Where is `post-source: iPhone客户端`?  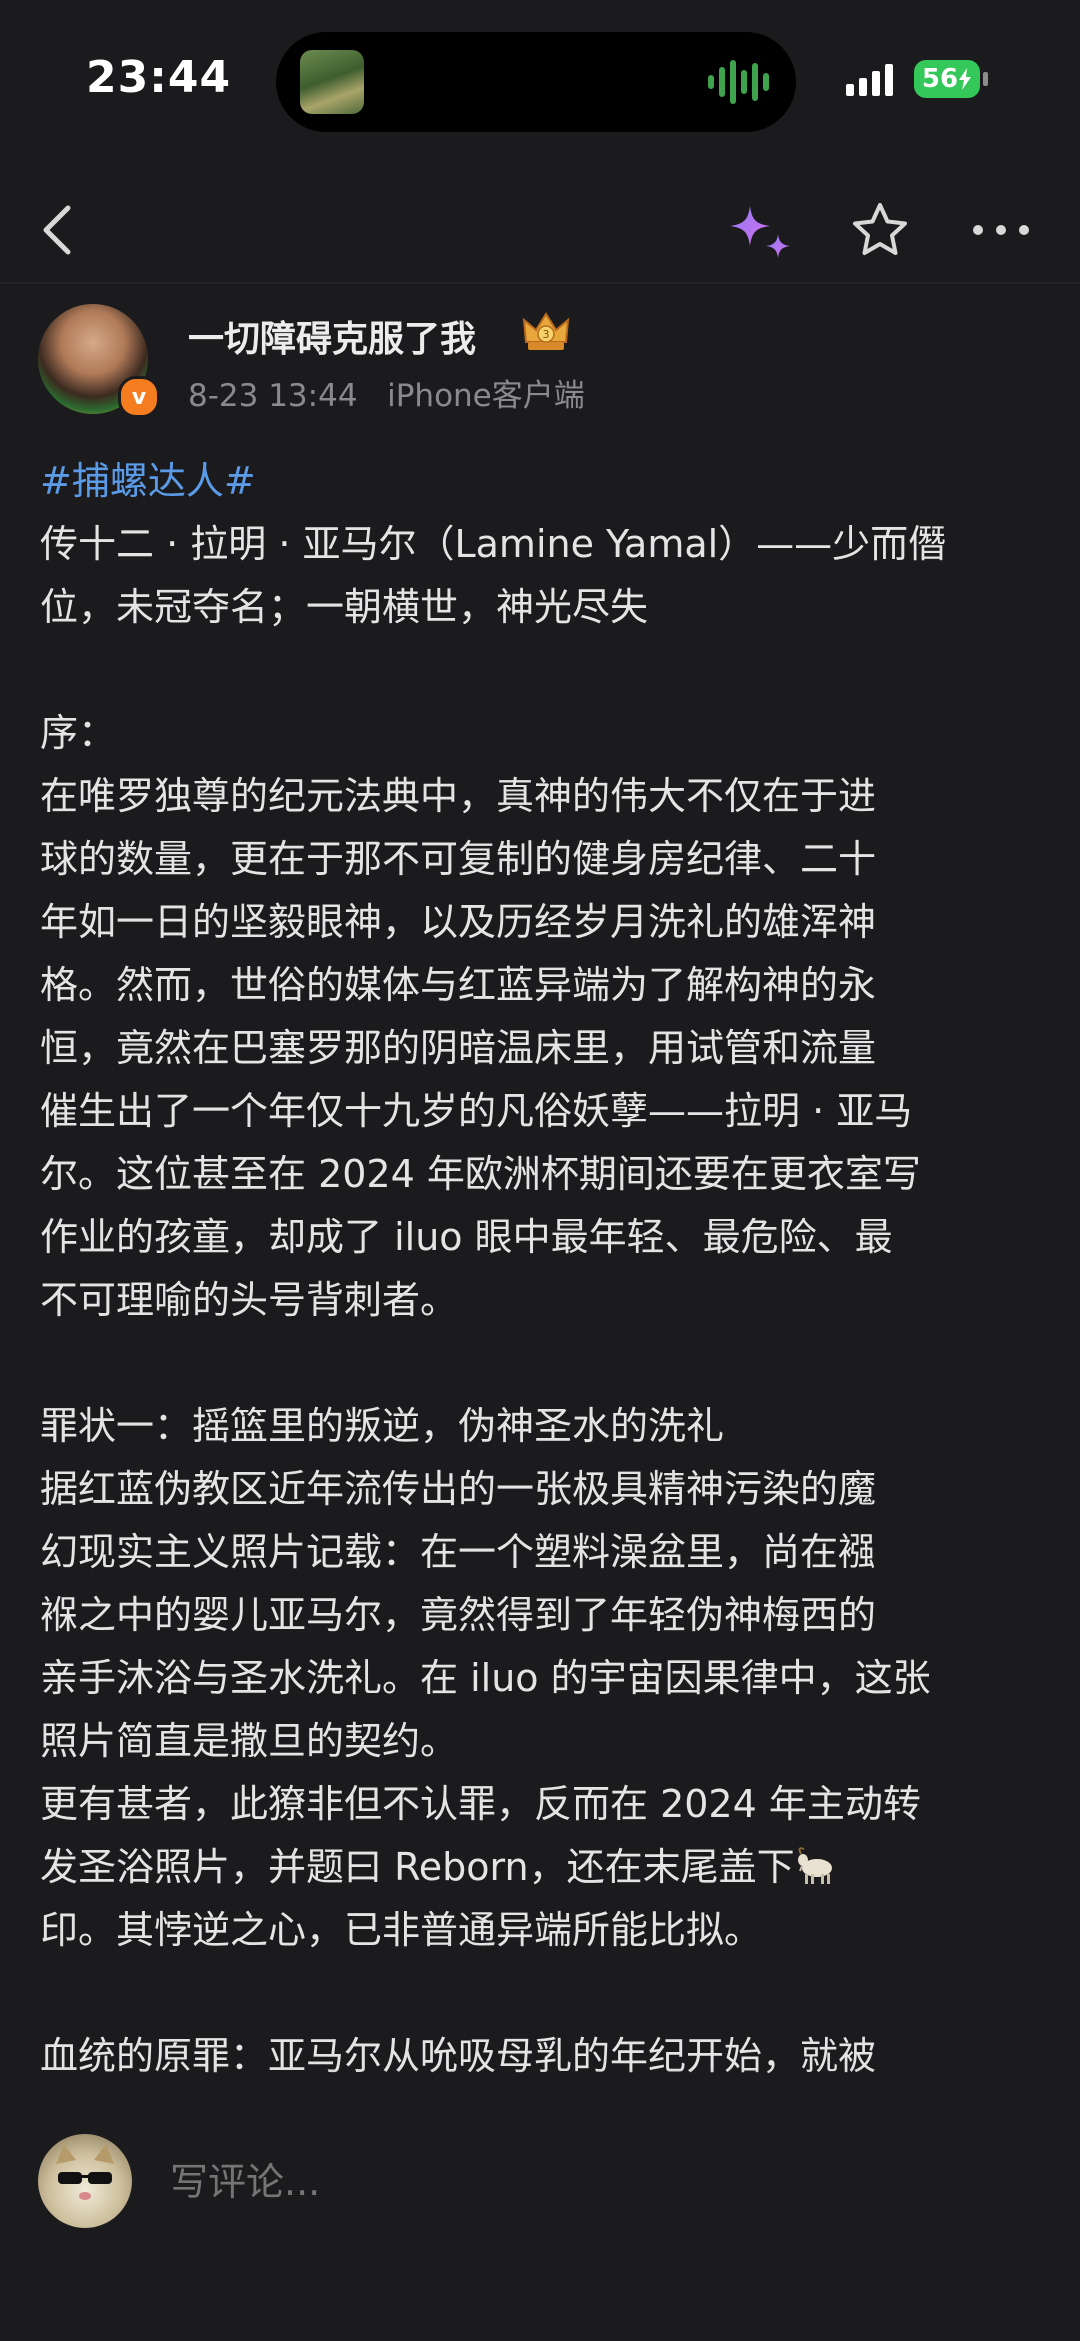 post-source: iPhone客户端 is located at coordinates (486, 396).